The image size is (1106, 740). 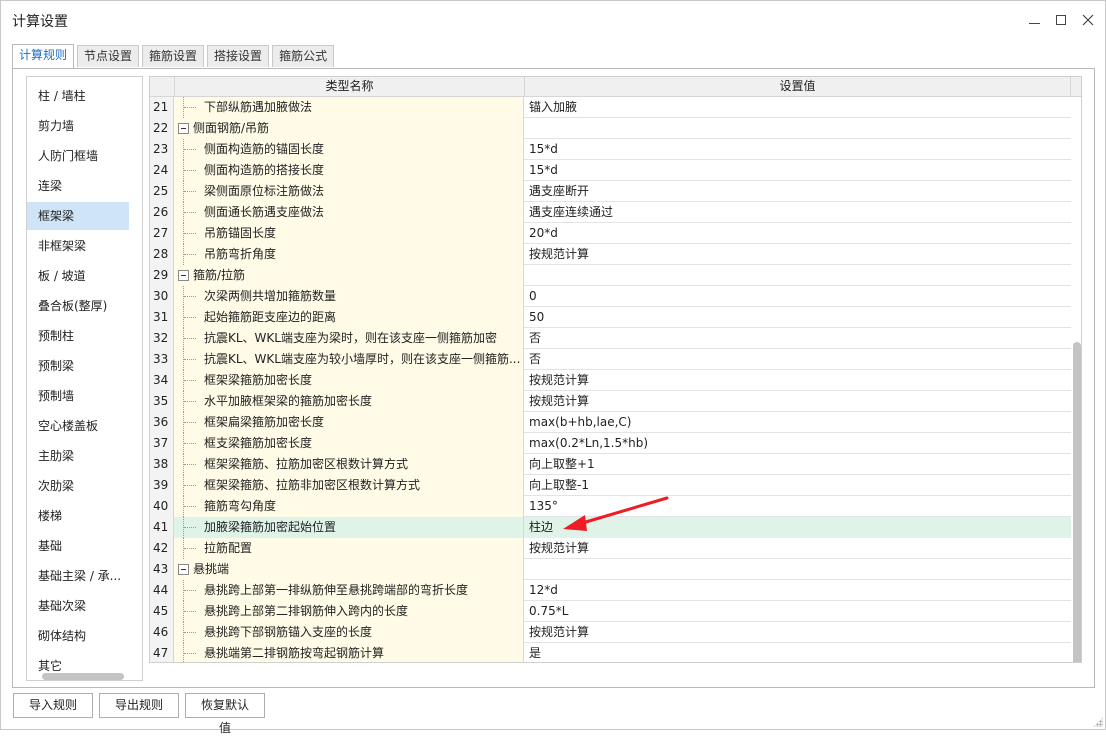 What do you see at coordinates (303, 56) in the screenshot?
I see `tab-stirrup-formula: 箍筋公式` at bounding box center [303, 56].